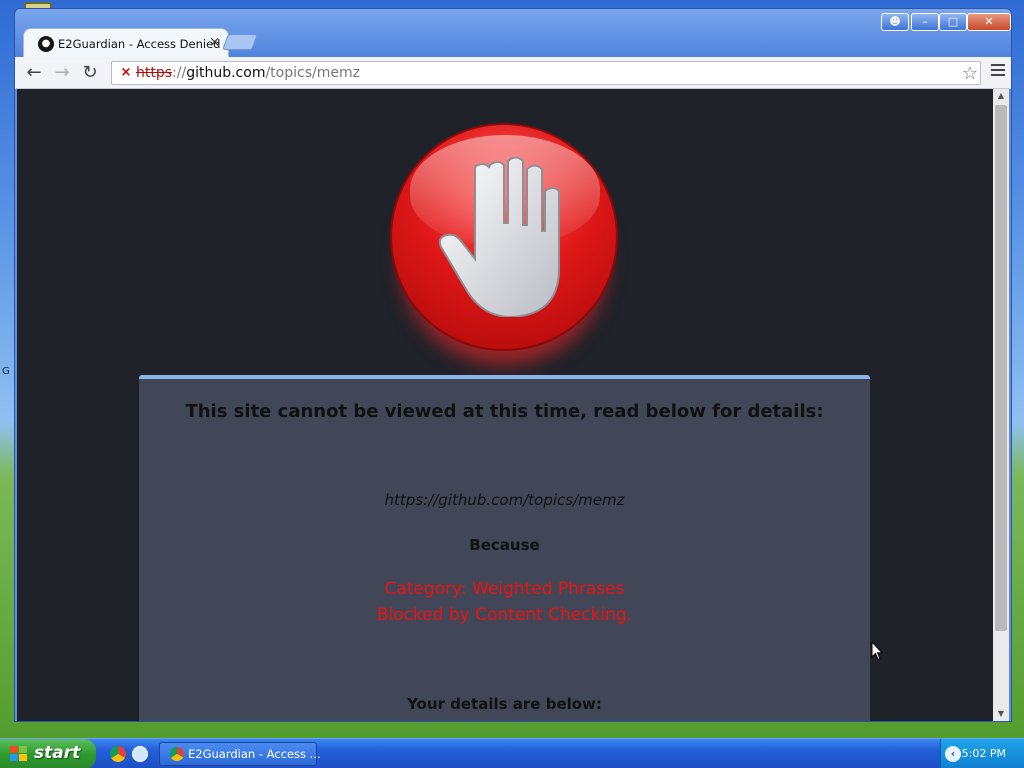 The image size is (1024, 768). I want to click on forward-arrow-icon: →, so click(62, 73).